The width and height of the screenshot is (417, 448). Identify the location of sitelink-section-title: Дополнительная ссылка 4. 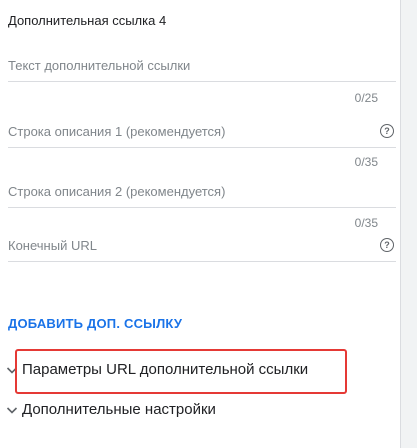
(87, 20).